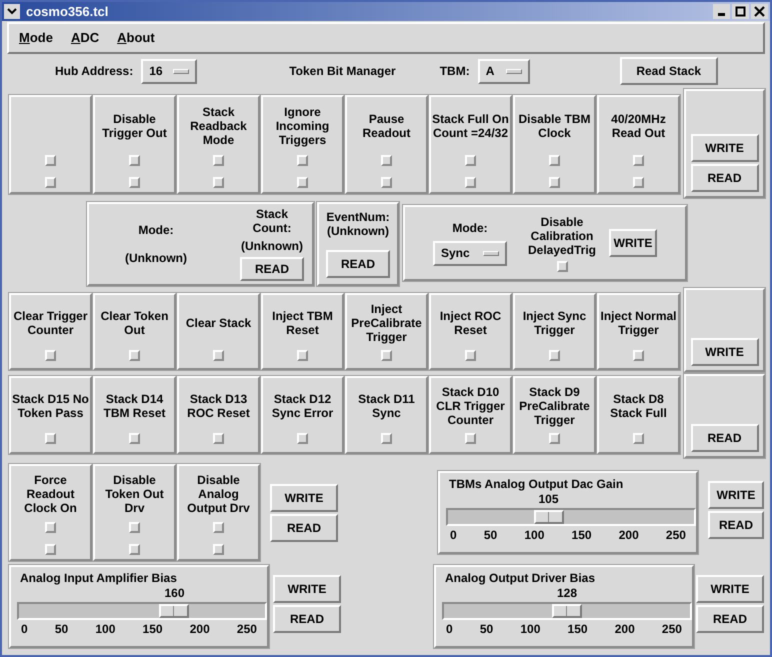  Describe the element at coordinates (218, 126) in the screenshot. I see `option-label: Stack Readback Mode` at that location.